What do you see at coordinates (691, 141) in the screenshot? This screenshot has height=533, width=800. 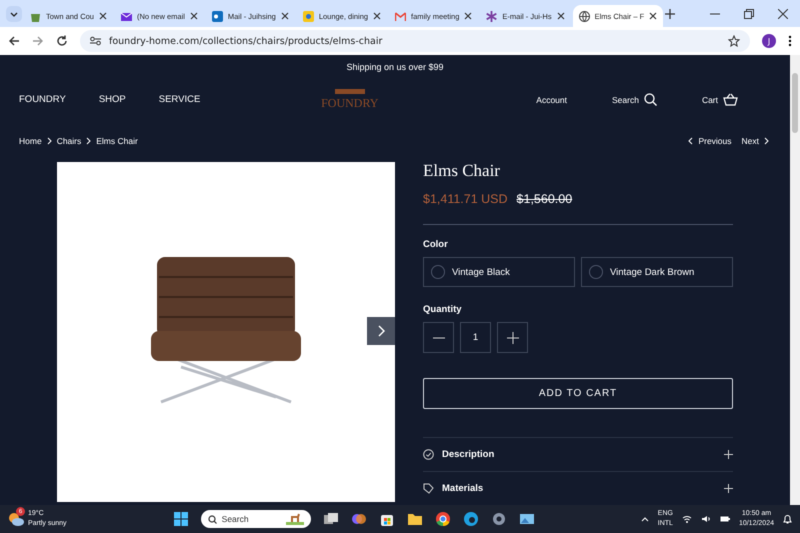 I see `chevron-left-icon` at bounding box center [691, 141].